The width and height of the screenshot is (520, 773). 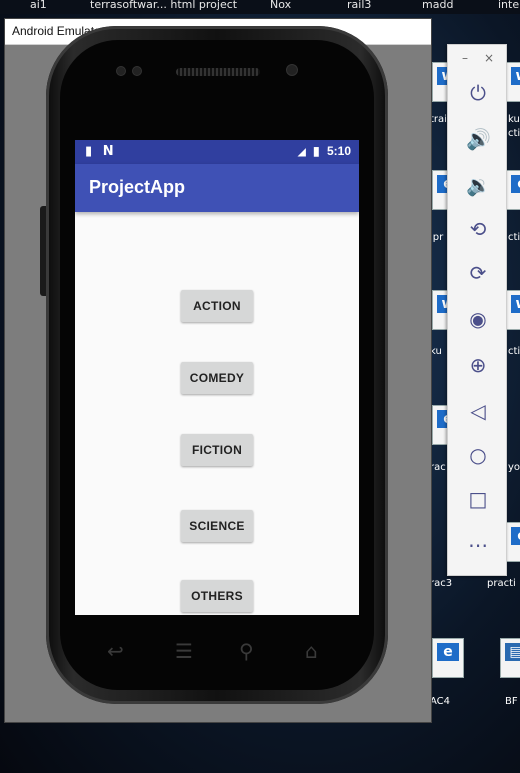 What do you see at coordinates (438, 467) in the screenshot?
I see `desktop-label: rac` at bounding box center [438, 467].